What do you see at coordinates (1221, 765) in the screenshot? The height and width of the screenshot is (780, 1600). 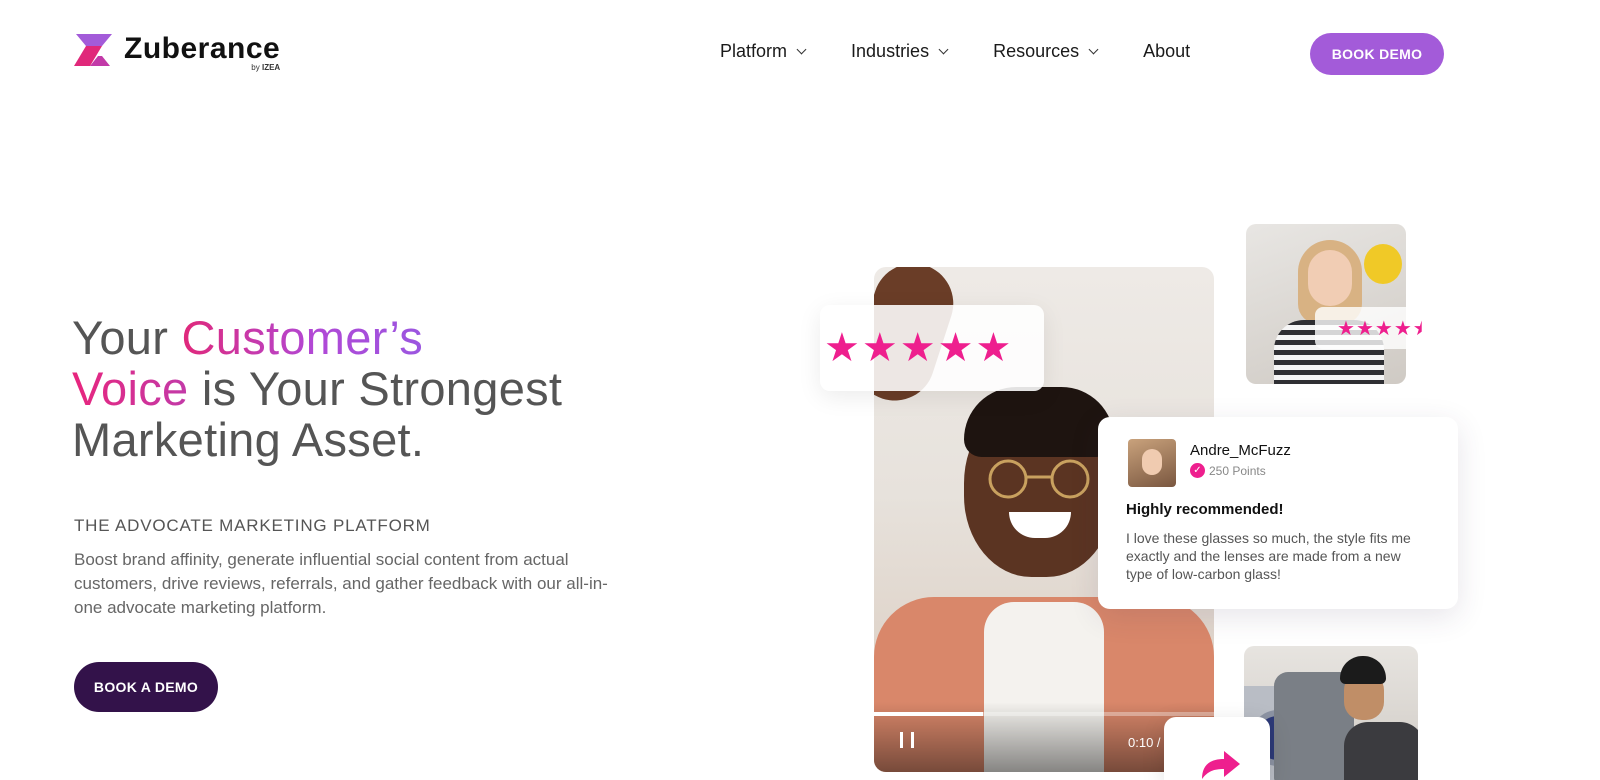 I see `share-icon` at bounding box center [1221, 765].